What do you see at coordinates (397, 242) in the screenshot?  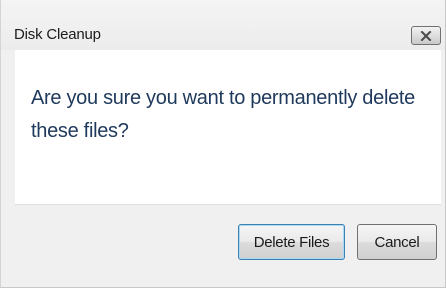 I see `cancel-button: Cancel` at bounding box center [397, 242].